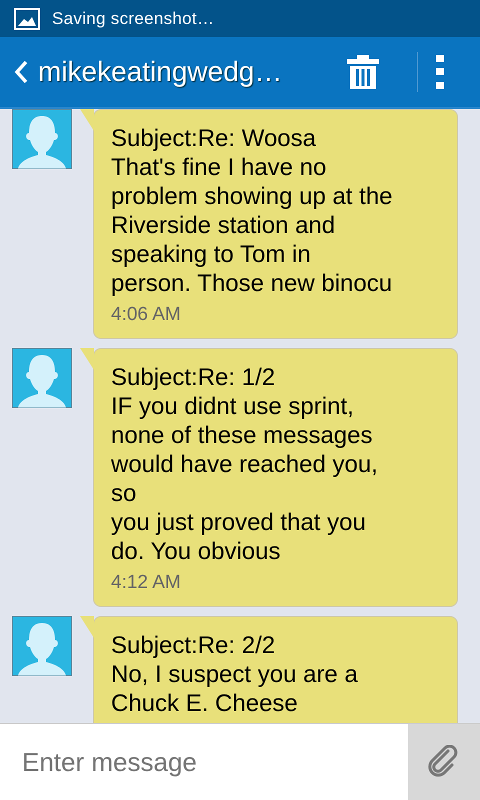 The width and height of the screenshot is (480, 800). I want to click on message-subject: Subject:Re: 2/2, so click(193, 645).